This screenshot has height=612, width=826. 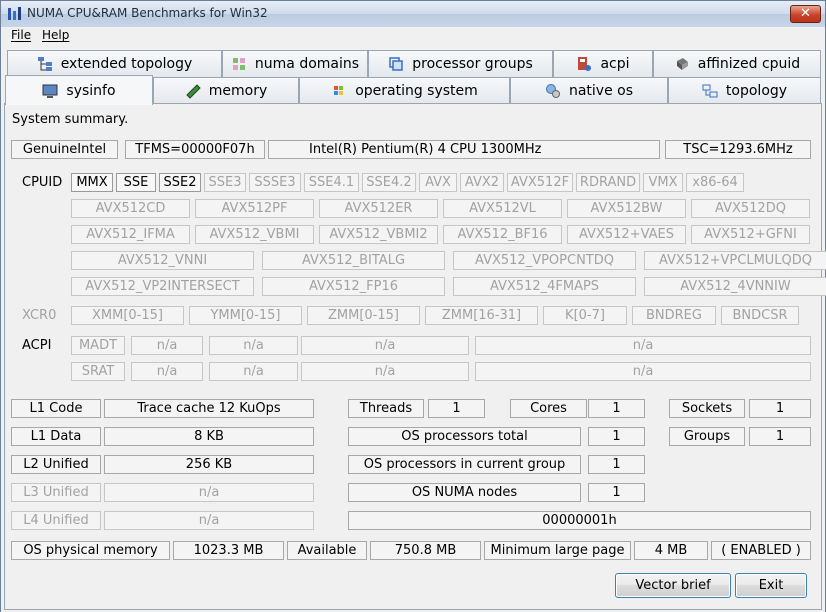 What do you see at coordinates (502, 234) in the screenshot?
I see `cpuid-flag: AVX512_BF16` at bounding box center [502, 234].